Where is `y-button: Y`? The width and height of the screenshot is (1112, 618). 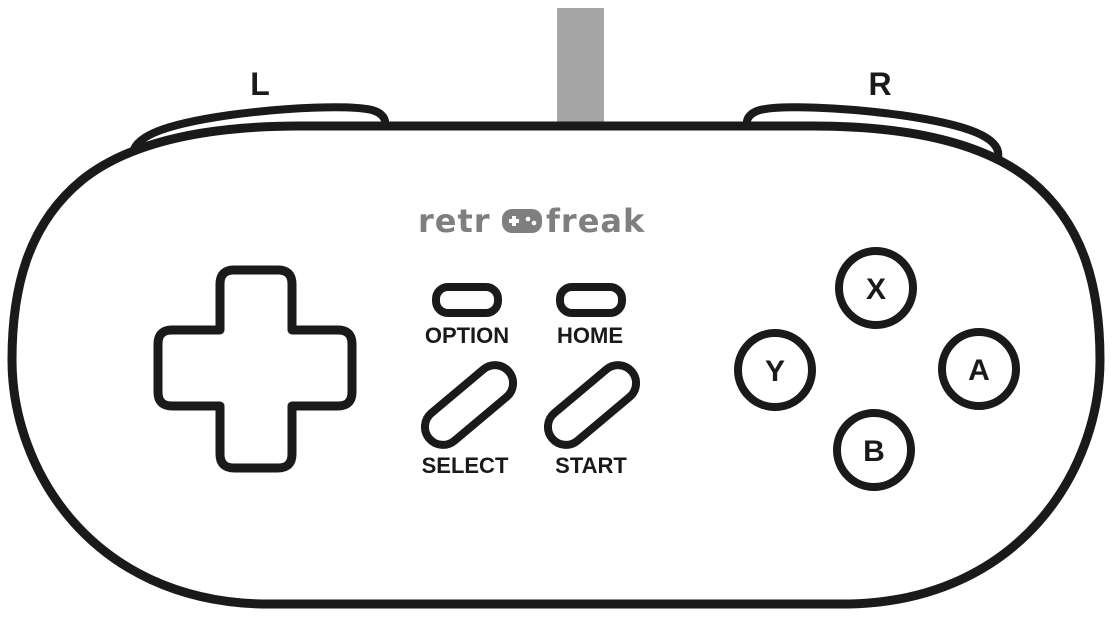 y-button: Y is located at coordinates (775, 370).